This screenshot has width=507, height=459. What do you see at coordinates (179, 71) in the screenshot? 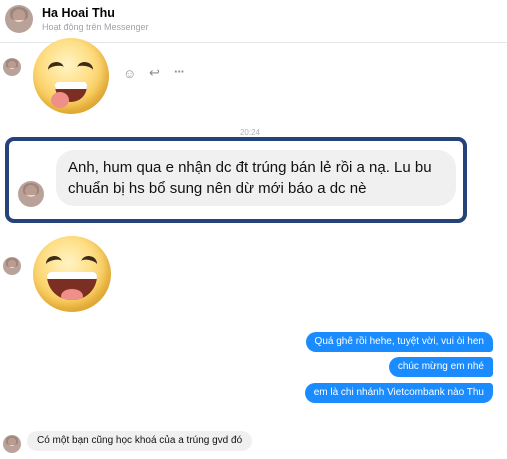
I see `more-icon: ···` at bounding box center [179, 71].